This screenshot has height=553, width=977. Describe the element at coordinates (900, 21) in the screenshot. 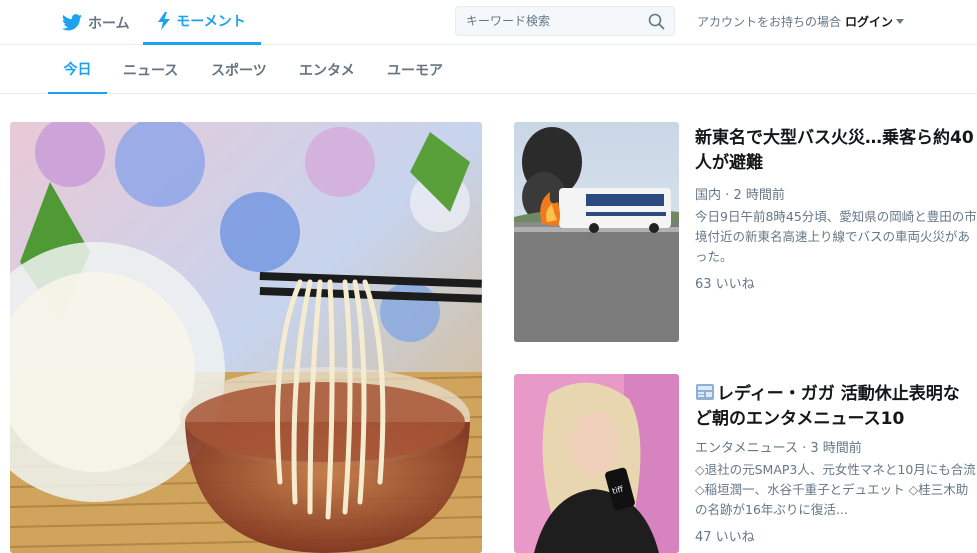

I see `caret-down-icon` at that location.